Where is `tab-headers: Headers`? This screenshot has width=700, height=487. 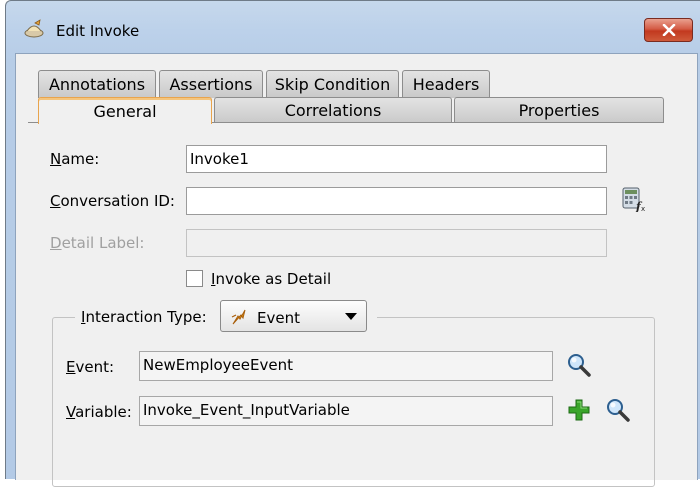 tab-headers: Headers is located at coordinates (446, 84).